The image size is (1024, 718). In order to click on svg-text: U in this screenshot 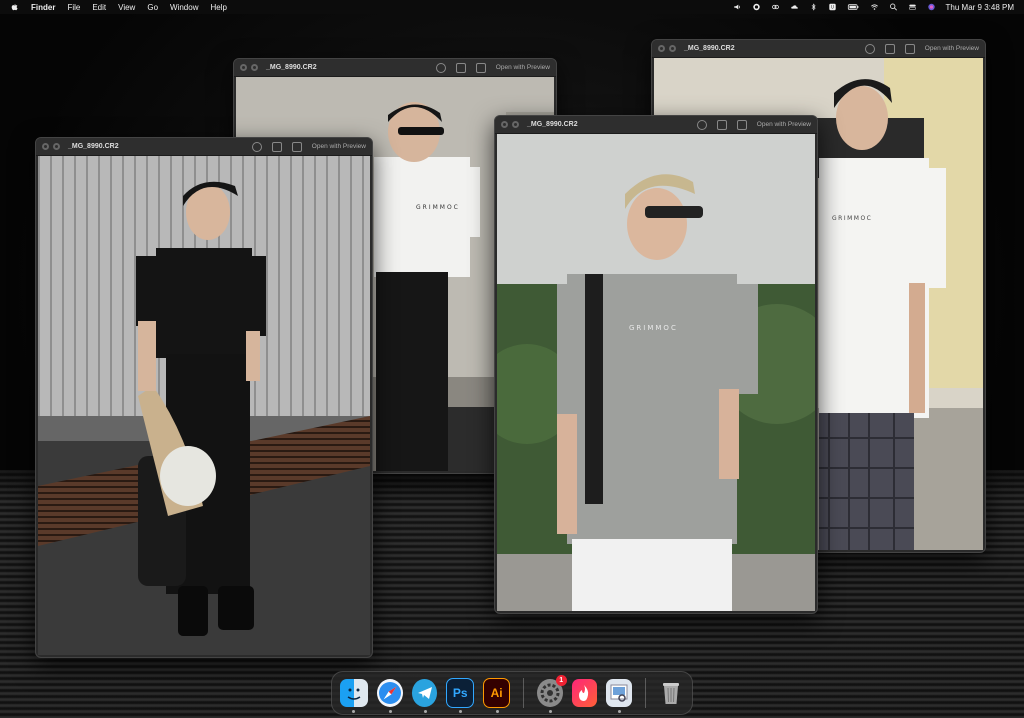, I will do `click(832, 7)`.